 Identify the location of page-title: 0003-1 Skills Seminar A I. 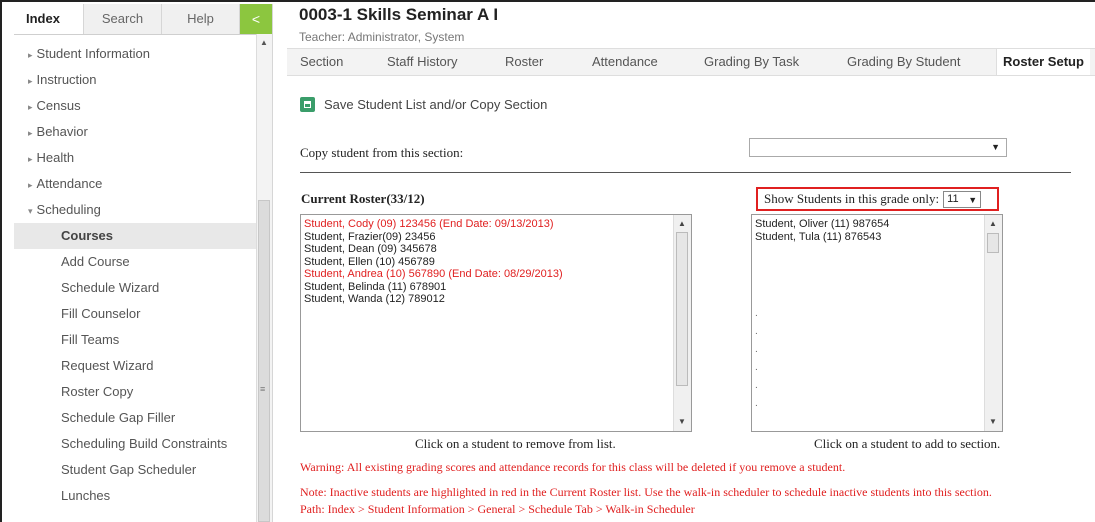
(399, 14).